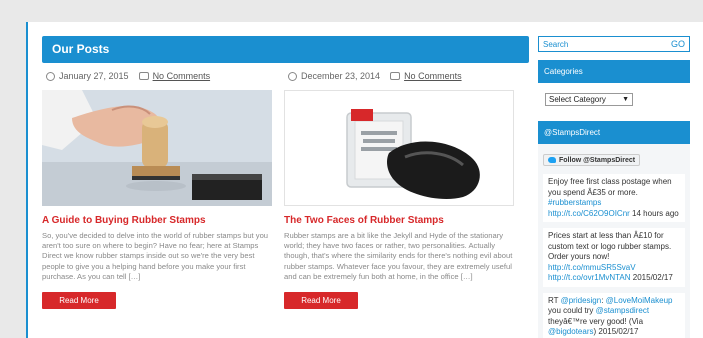  I want to click on post-title: The Two Faces of Rubber Stamps, so click(399, 222).